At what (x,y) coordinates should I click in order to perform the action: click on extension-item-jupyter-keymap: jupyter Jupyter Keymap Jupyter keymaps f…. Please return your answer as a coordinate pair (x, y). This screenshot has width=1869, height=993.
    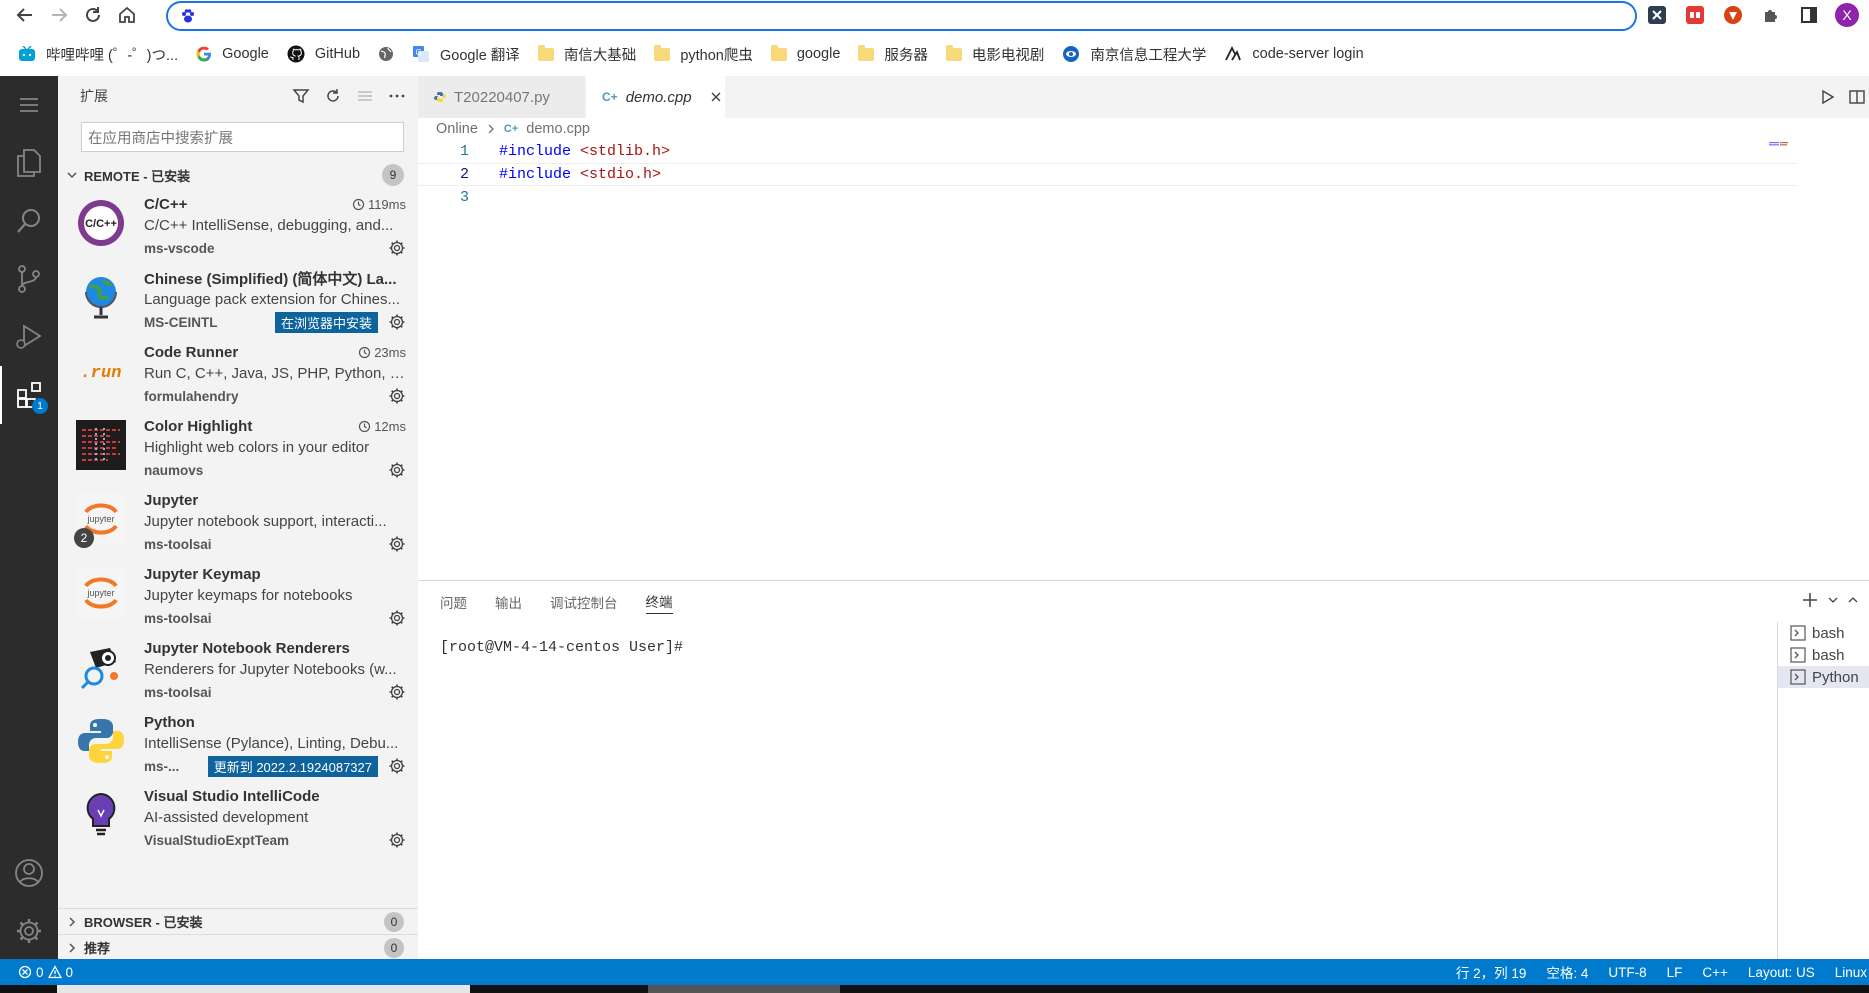
    Looking at the image, I should click on (238, 595).